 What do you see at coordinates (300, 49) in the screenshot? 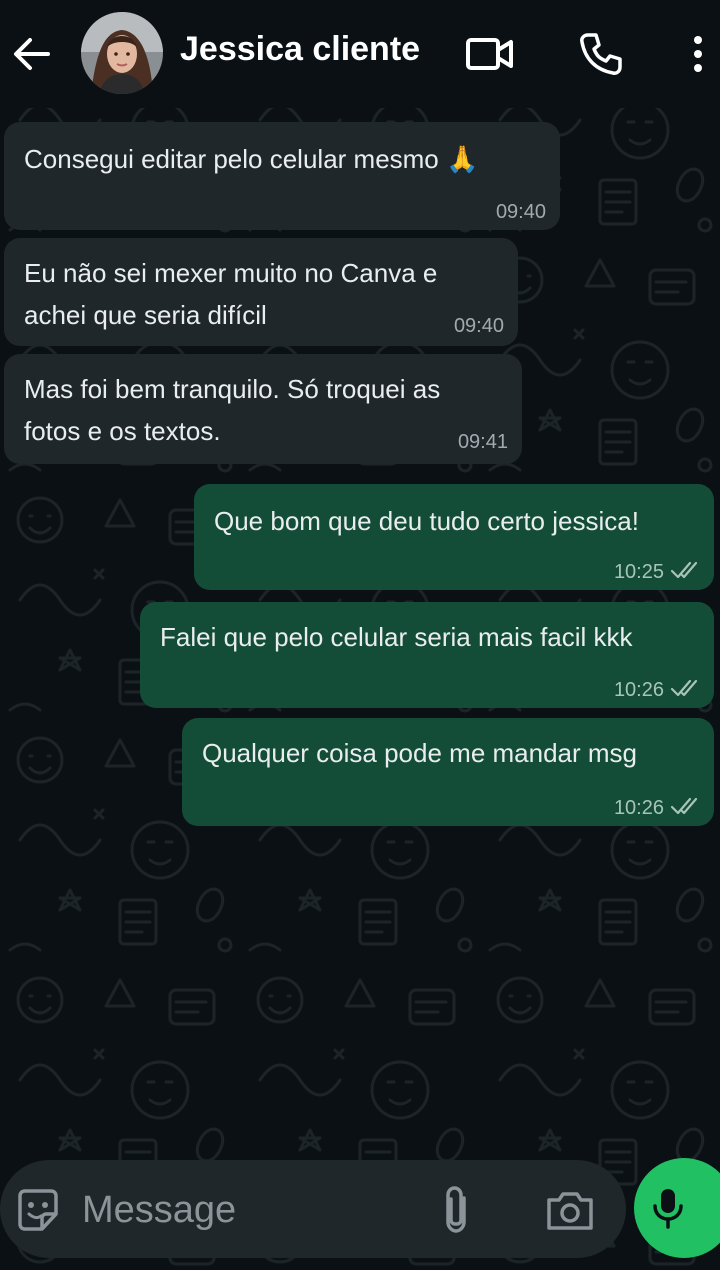
I see `contact-name: Jessica cliente` at bounding box center [300, 49].